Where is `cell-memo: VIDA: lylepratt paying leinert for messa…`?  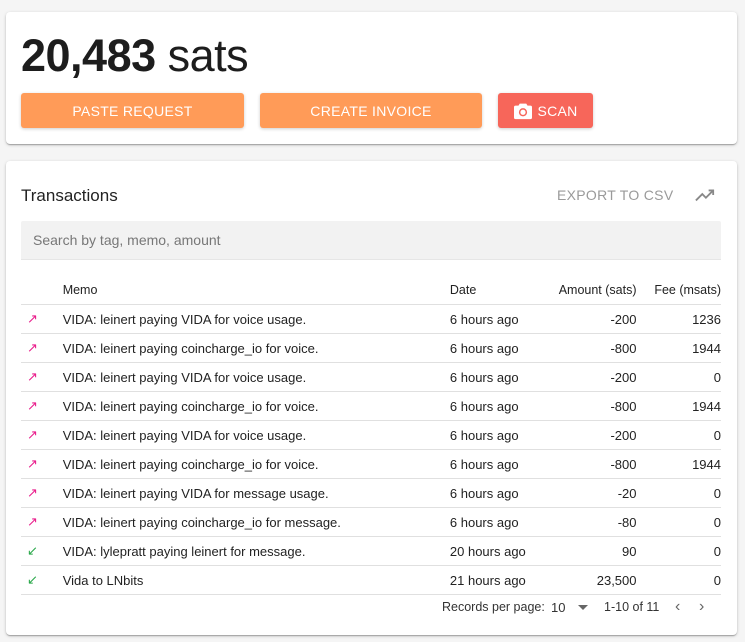
cell-memo: VIDA: lylepratt paying leinert for messa… is located at coordinates (256, 551).